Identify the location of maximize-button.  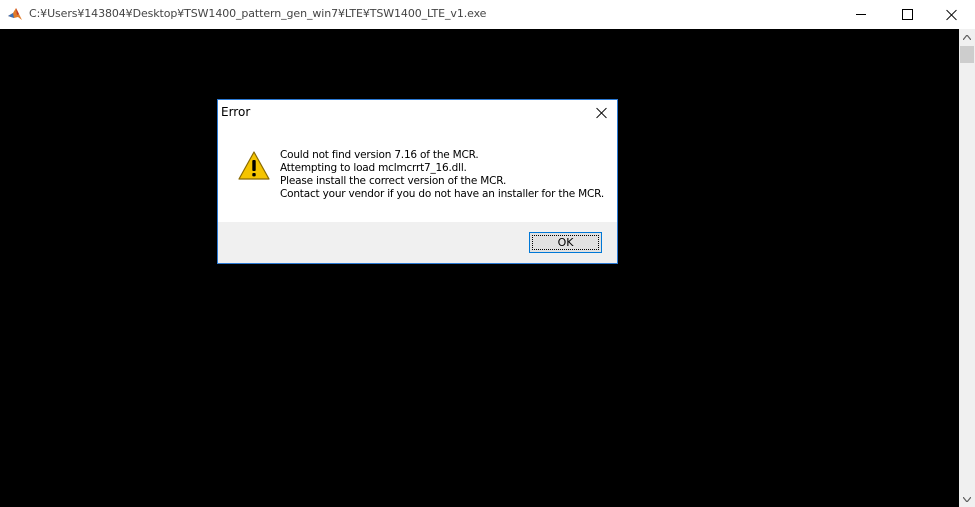
(907, 14).